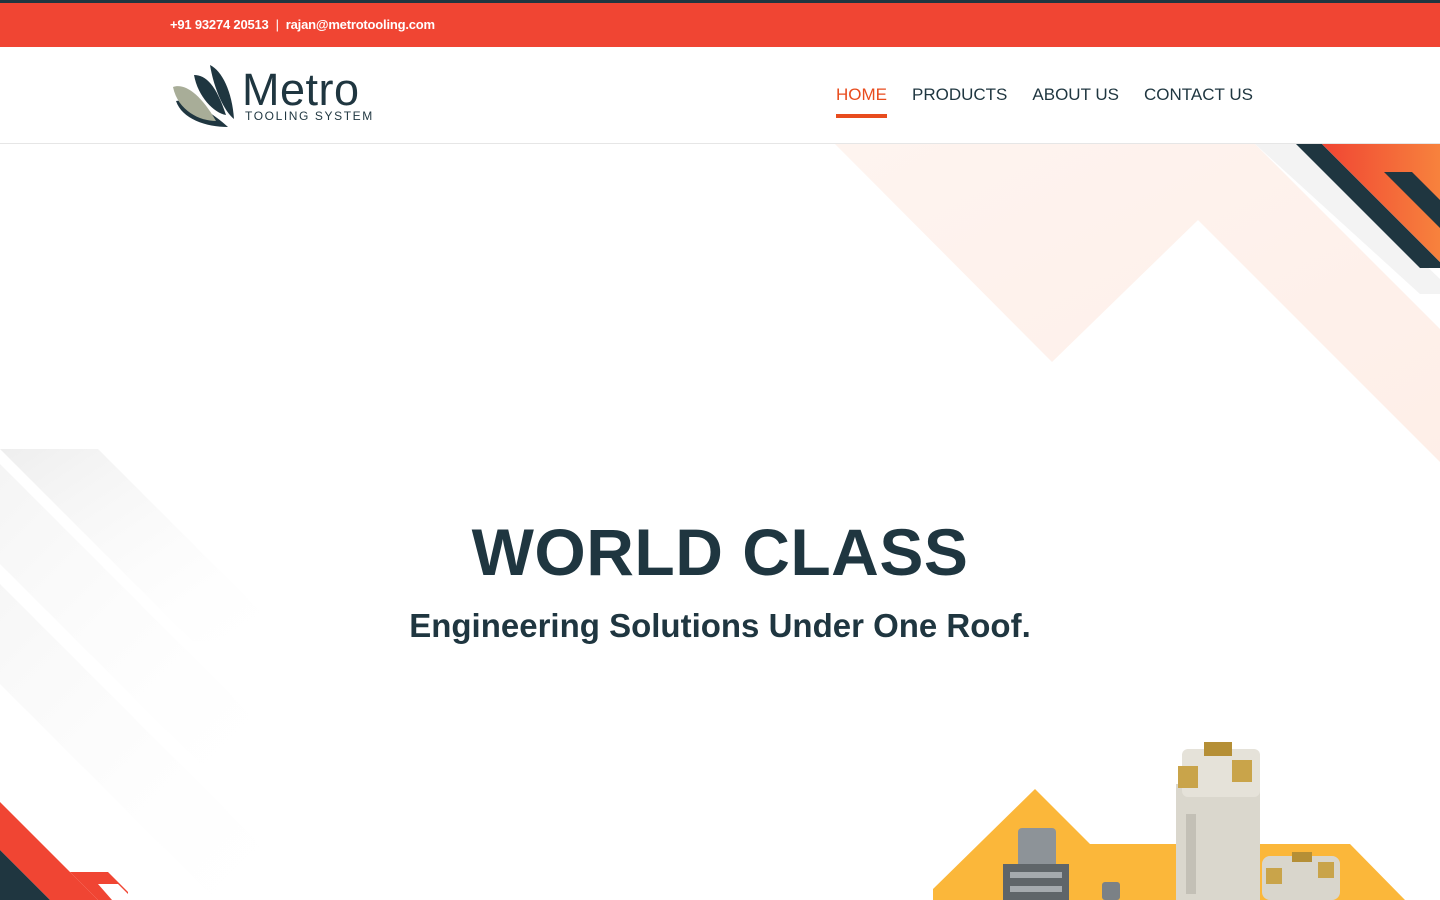 Image resolution: width=1440 pixels, height=900 pixels. What do you see at coordinates (360, 24) in the screenshot?
I see `email-link: rajan@metrotooling.com` at bounding box center [360, 24].